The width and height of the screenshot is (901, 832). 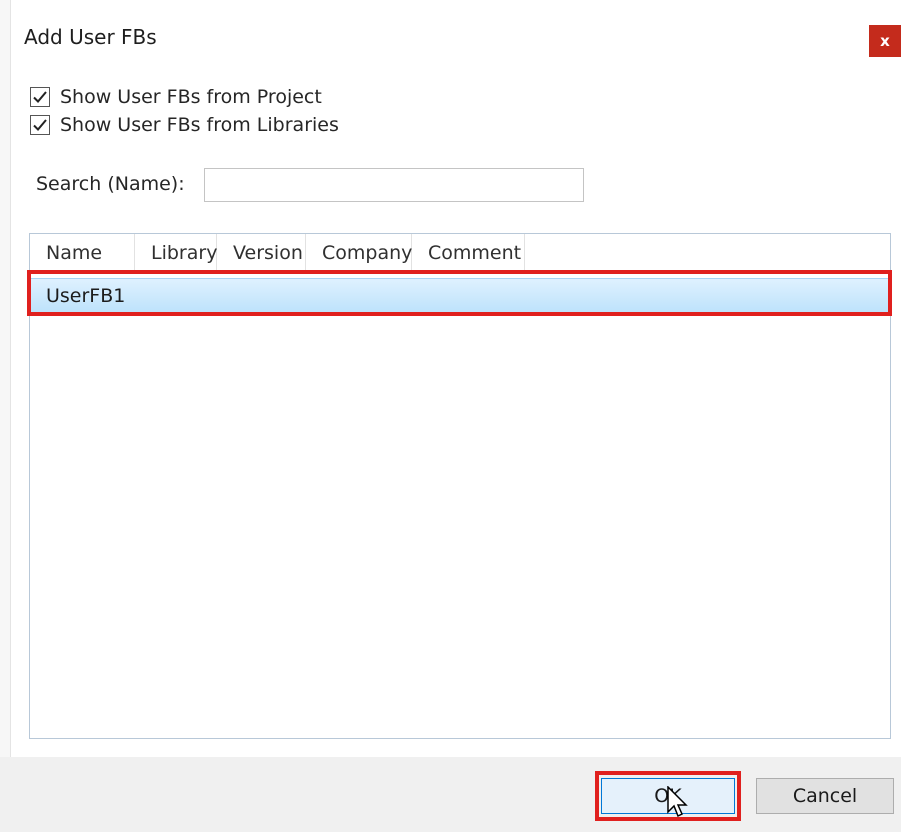 I want to click on window-edge, so click(x=5, y=416).